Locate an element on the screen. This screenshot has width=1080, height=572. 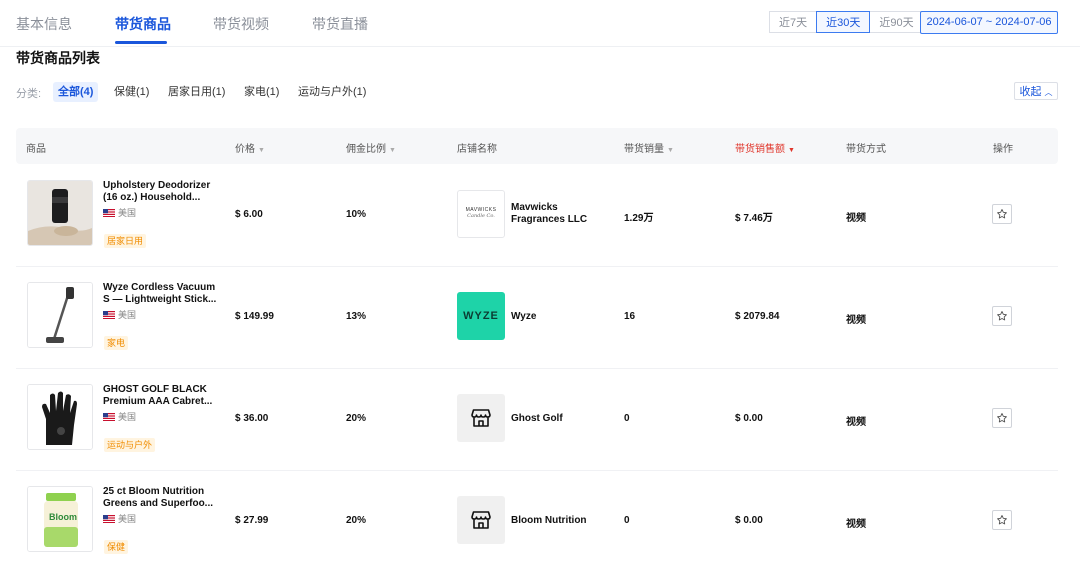
revenue-cell: $ 2079.84 is located at coordinates (757, 316).